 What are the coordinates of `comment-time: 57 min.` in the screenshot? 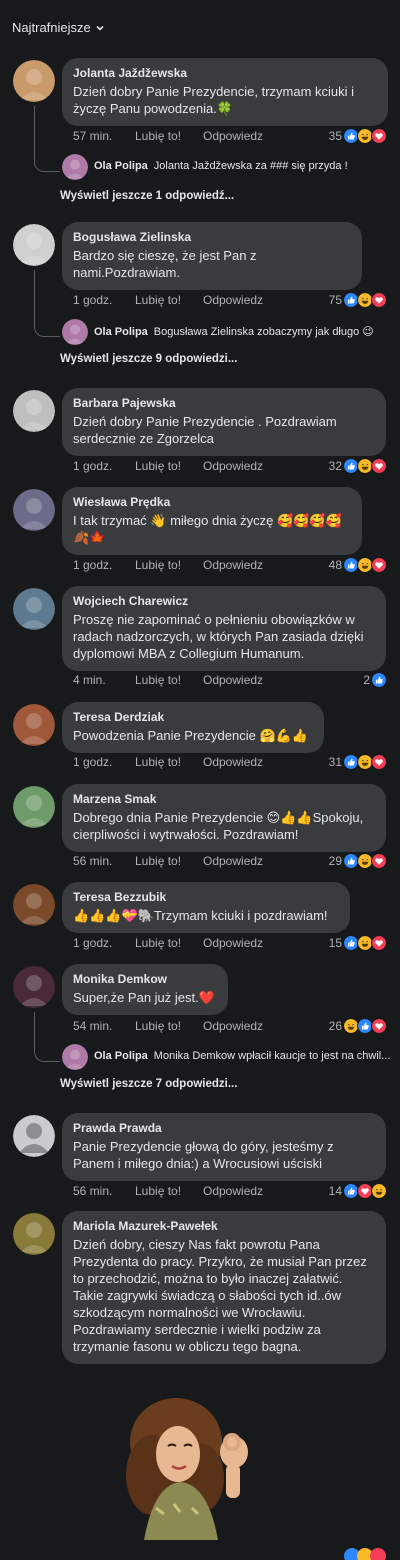 It's located at (104, 136).